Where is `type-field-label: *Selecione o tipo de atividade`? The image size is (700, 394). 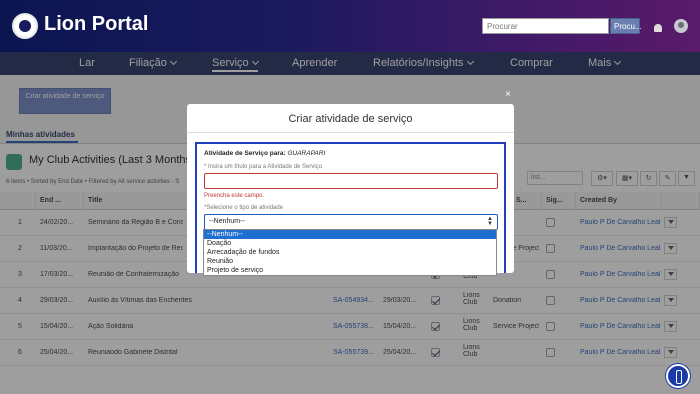 type-field-label: *Selecione o tipo de atividade is located at coordinates (244, 208).